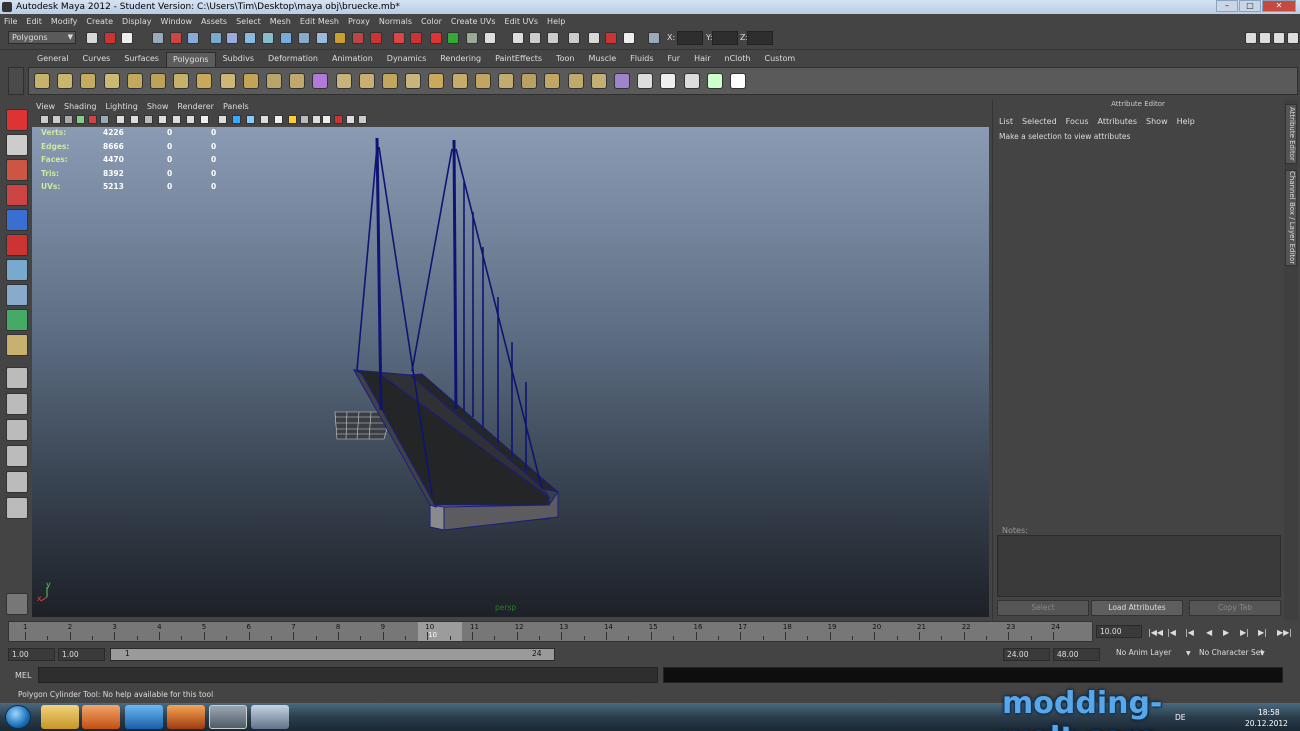  What do you see at coordinates (473, 21) in the screenshot?
I see `menu-create-uvs: Create UVs` at bounding box center [473, 21].